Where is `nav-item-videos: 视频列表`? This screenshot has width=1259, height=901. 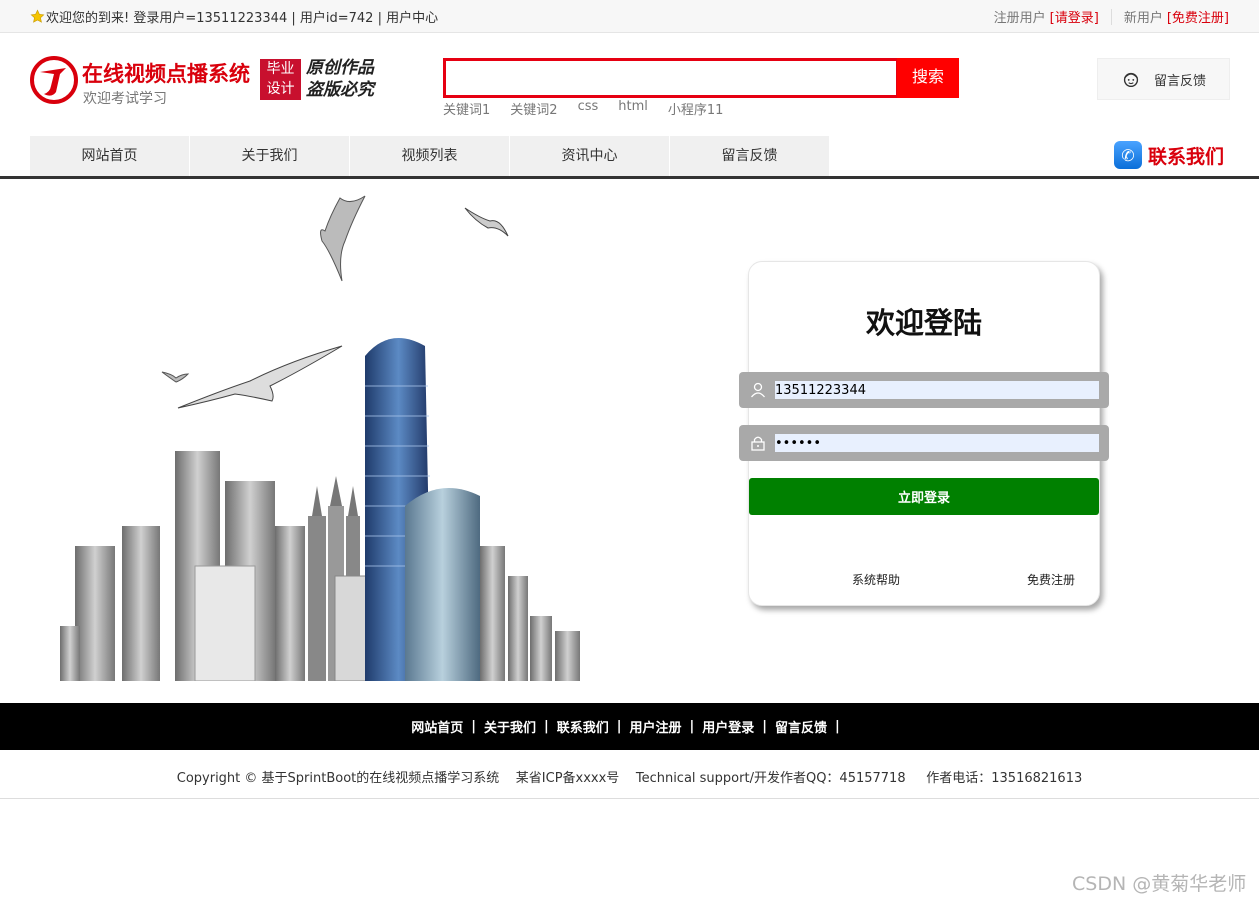 nav-item-videos: 视频列表 is located at coordinates (430, 156).